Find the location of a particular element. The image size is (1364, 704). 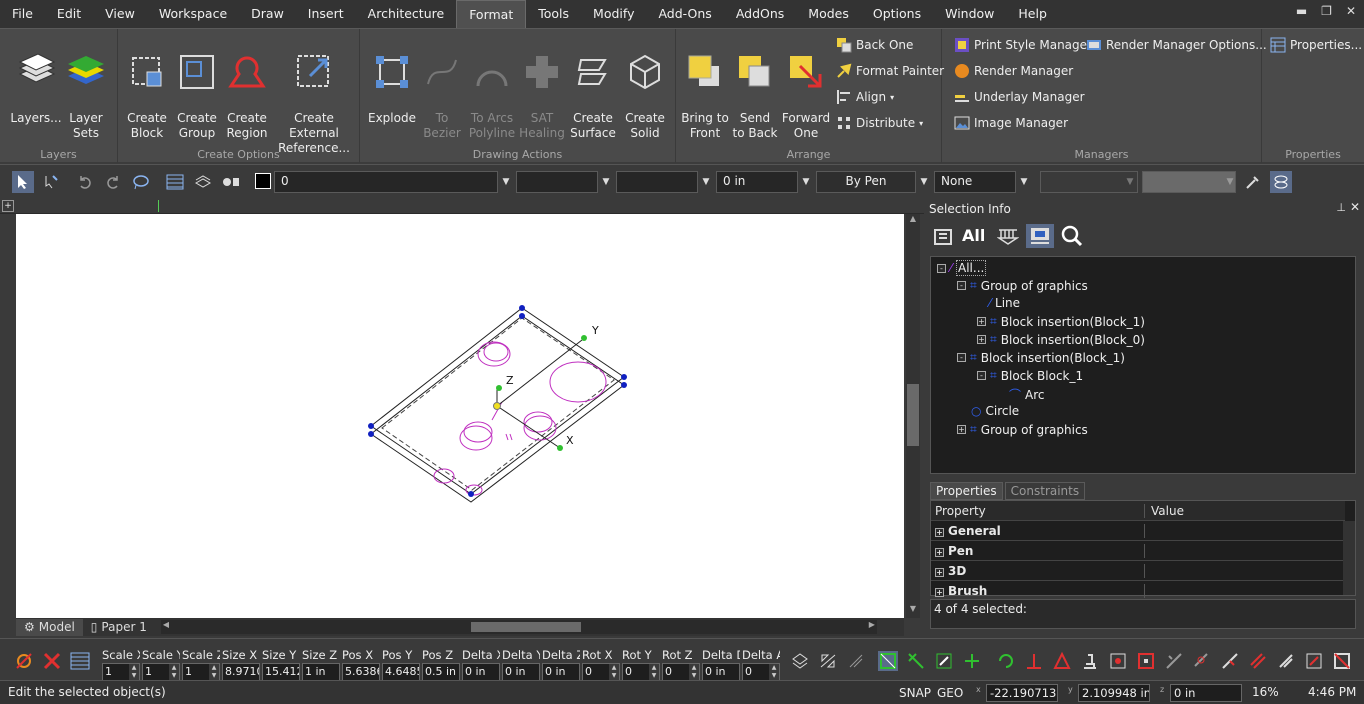

menu-workspace: Workspace is located at coordinates (193, 14).